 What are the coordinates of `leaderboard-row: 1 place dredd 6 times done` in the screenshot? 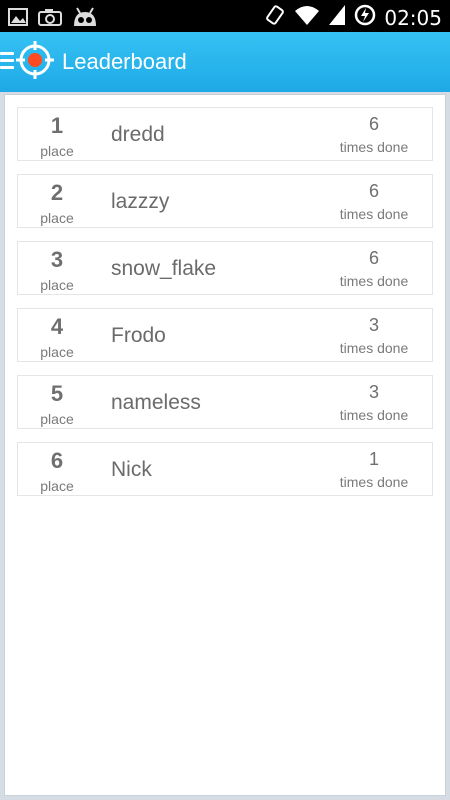 It's located at (225, 134).